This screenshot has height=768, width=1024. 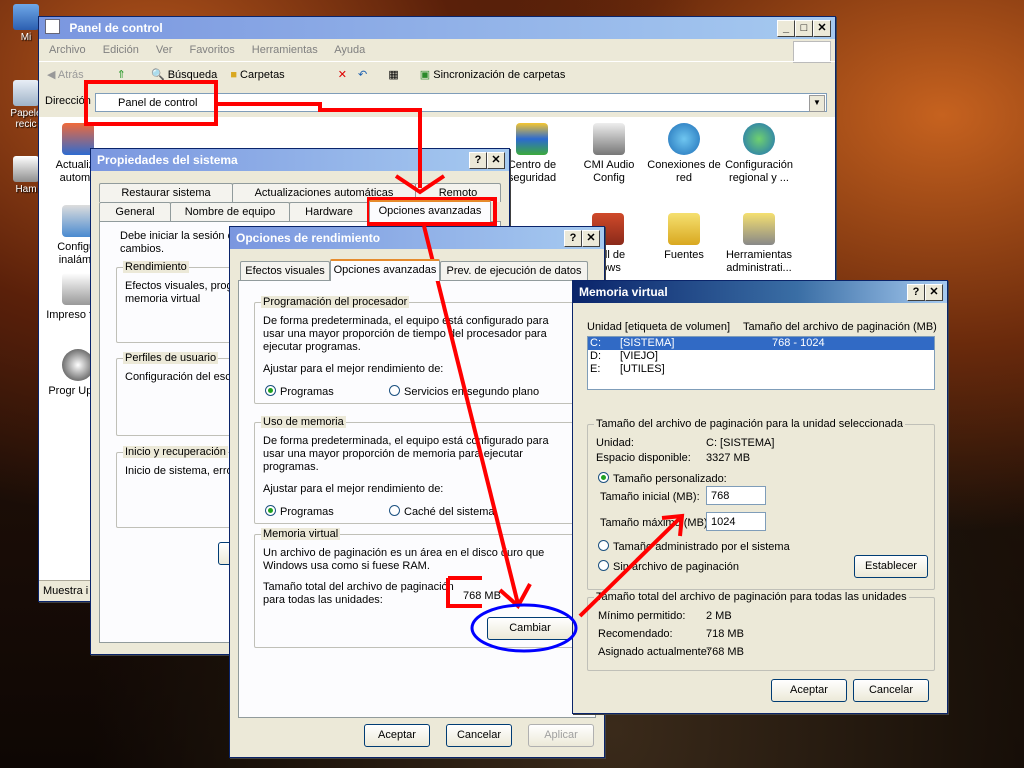 What do you see at coordinates (461, 102) in the screenshot?
I see `address-bar: Panel de control ▼` at bounding box center [461, 102].